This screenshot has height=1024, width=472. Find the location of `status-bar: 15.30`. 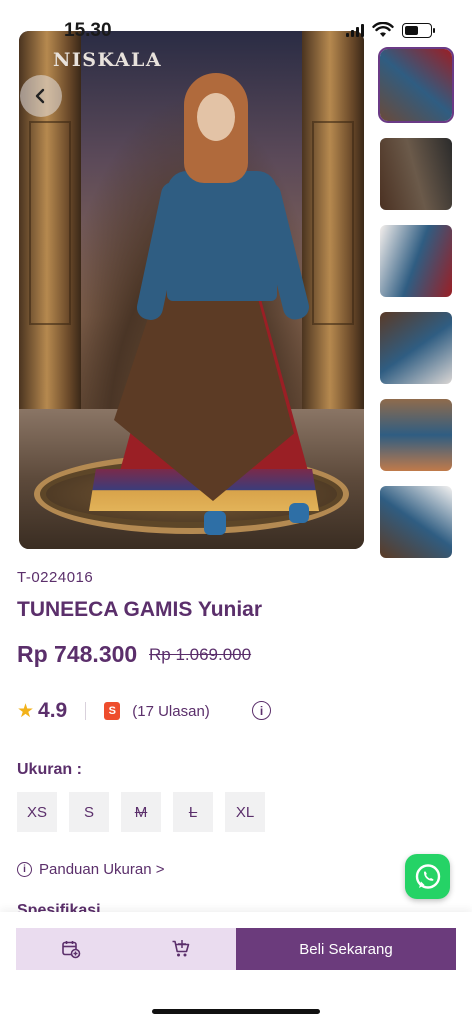

status-bar: 15.30 is located at coordinates (236, 22).